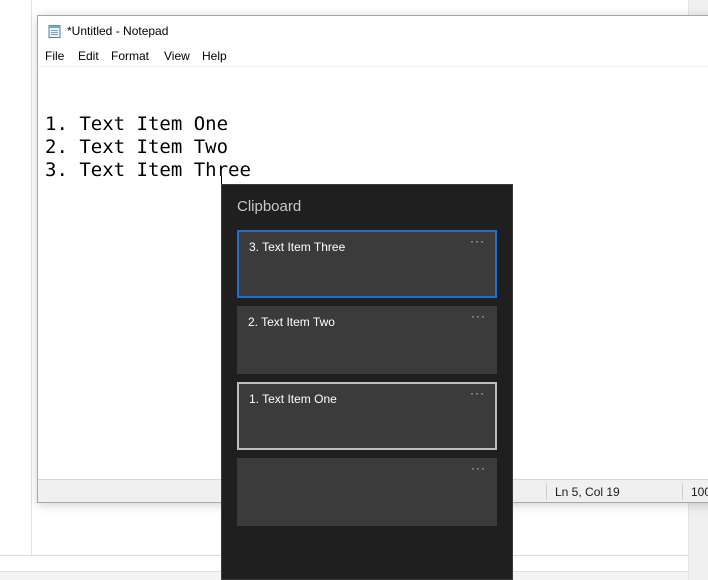 The height and width of the screenshot is (580, 708). What do you see at coordinates (137, 147) in the screenshot?
I see `editor-line: 2. Text Item Two` at bounding box center [137, 147].